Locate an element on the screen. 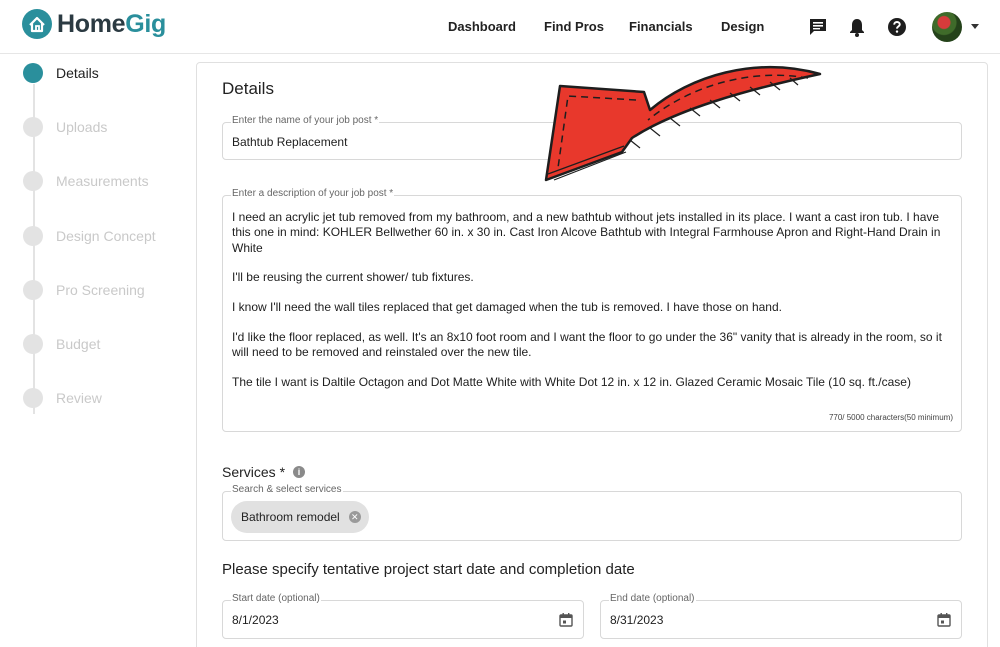 This screenshot has width=1000, height=647. bell-icon is located at coordinates (857, 27).